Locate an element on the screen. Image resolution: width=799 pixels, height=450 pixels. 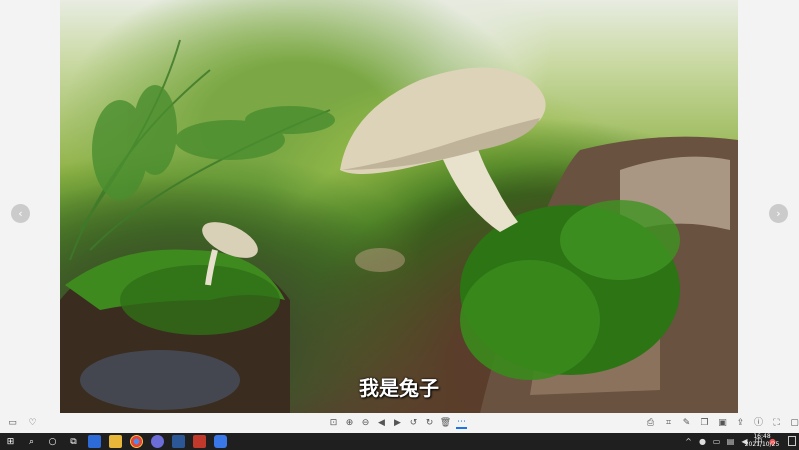
video-subtitle: 我是兔子 is located at coordinates (399, 388).